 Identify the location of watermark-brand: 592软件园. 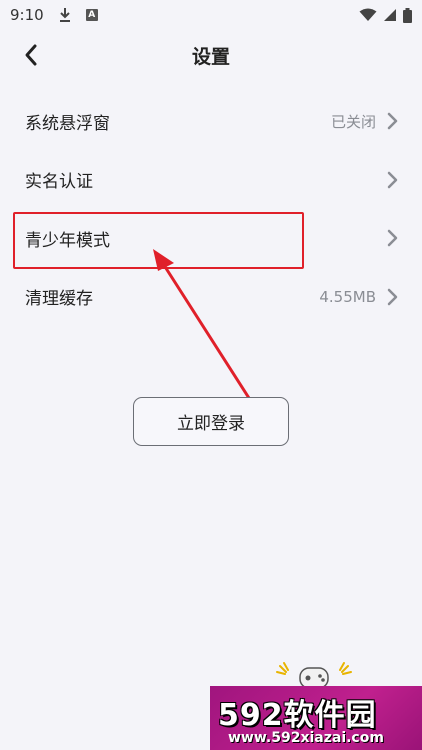
(297, 715).